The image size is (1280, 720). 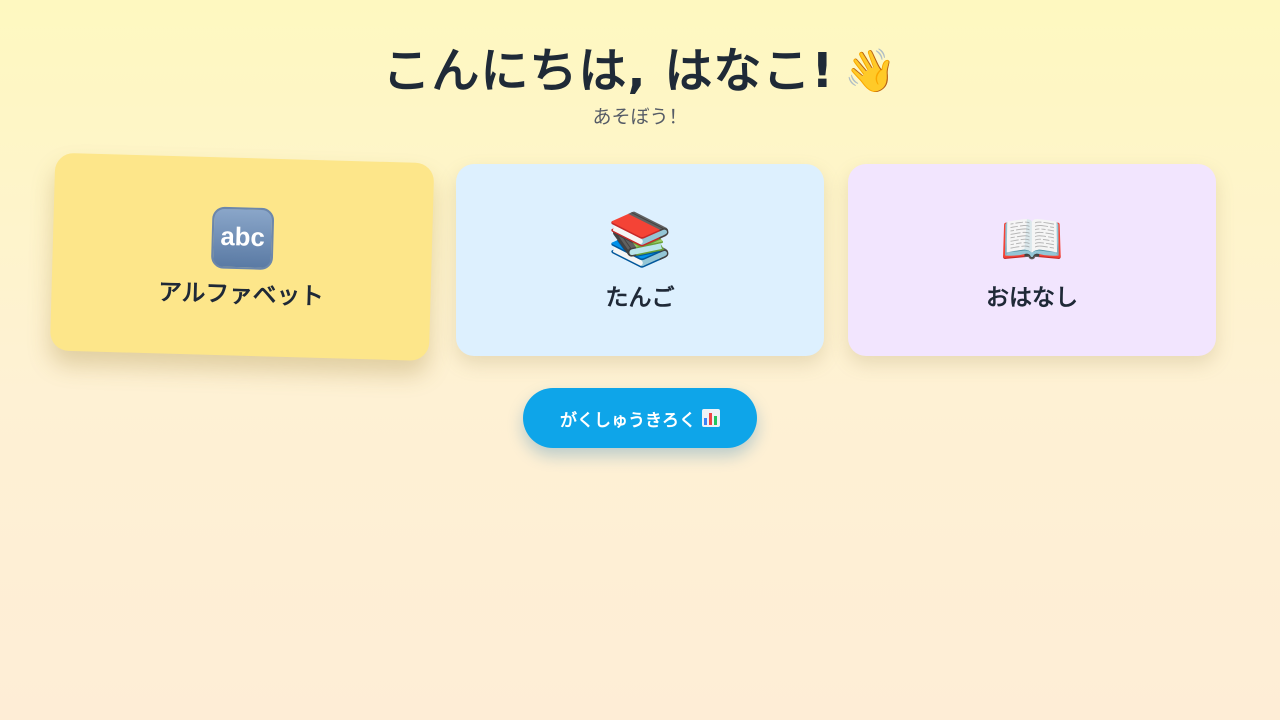 I want to click on alphabet-card-label: アルファベット, so click(x=241, y=294).